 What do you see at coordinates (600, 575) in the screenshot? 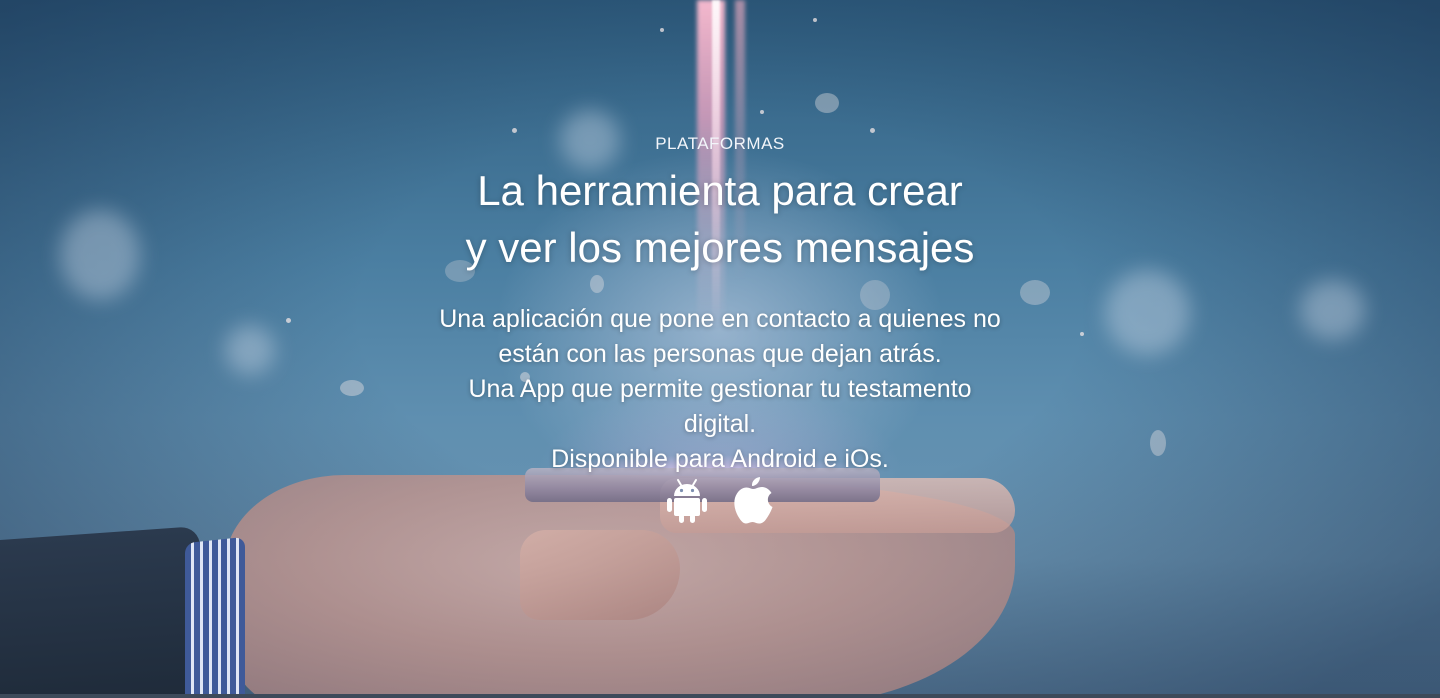
I see `hand-thumb` at bounding box center [600, 575].